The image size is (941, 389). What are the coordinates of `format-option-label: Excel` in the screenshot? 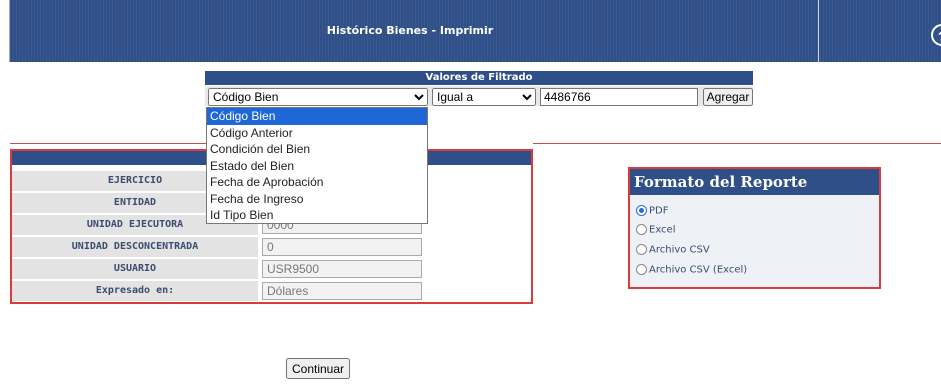 It's located at (662, 230).